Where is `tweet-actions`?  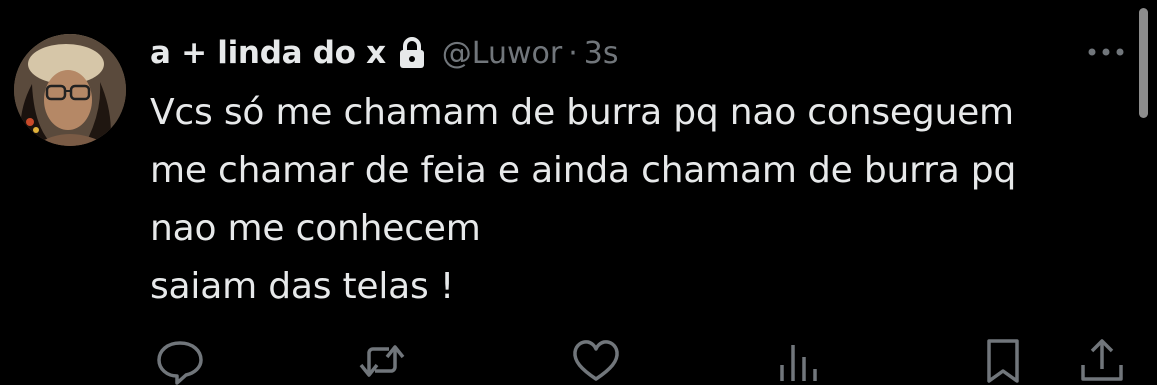
tweet-actions is located at coordinates (578, 360).